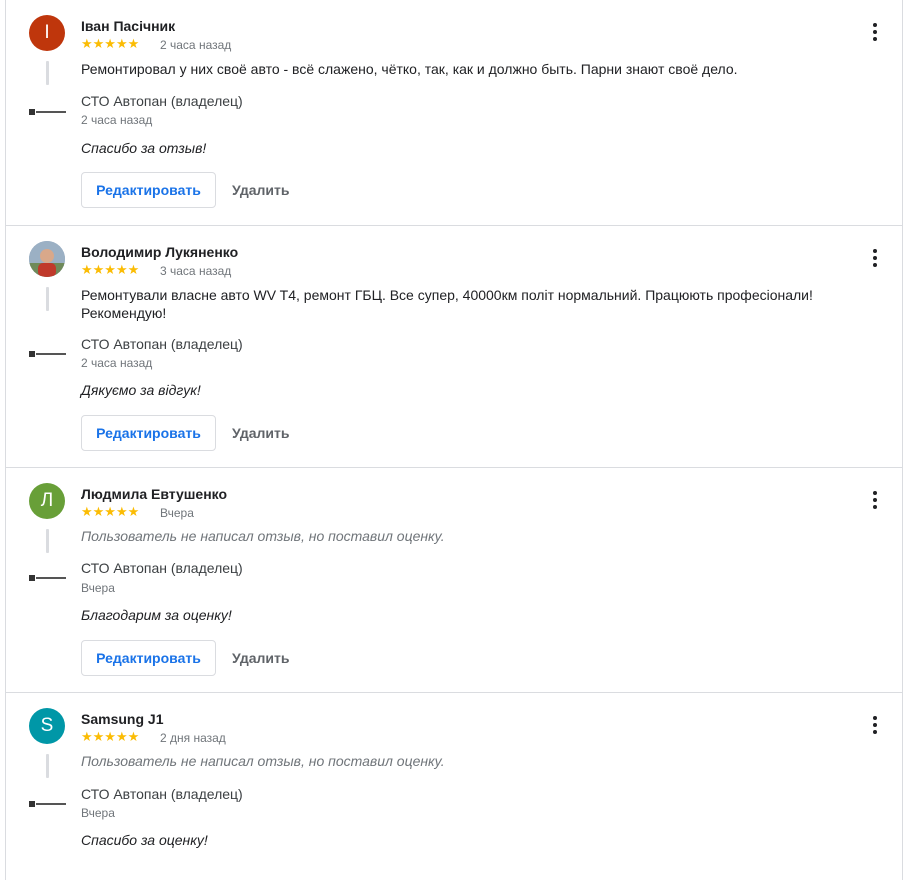 This screenshot has height=880, width=909. I want to click on author-avatar, so click(47, 259).